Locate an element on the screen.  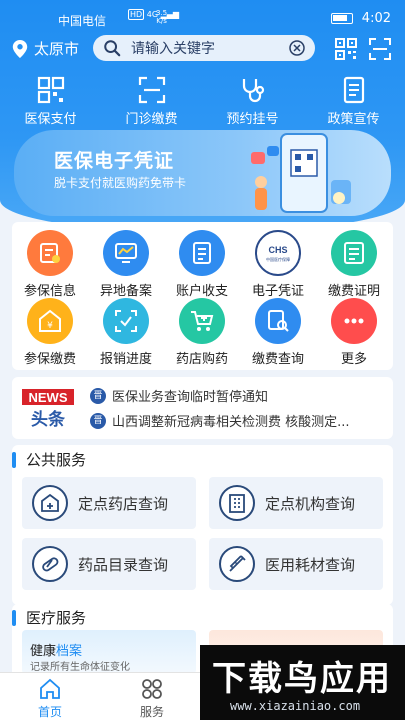
quick-action-medical-payment: 医保支付 is located at coordinates (50, 101).